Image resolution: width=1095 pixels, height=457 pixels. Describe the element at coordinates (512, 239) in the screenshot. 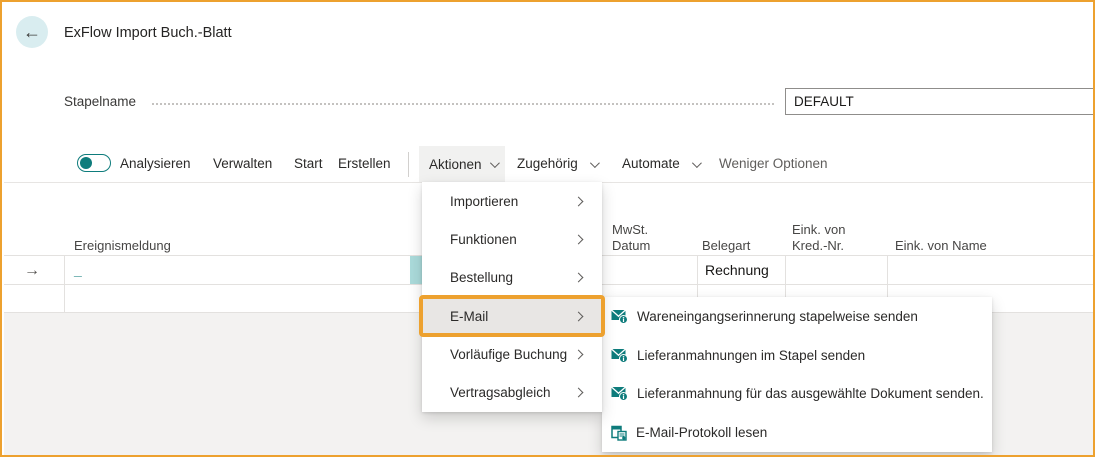

I see `menu-item-funktionen: Funktionen` at that location.